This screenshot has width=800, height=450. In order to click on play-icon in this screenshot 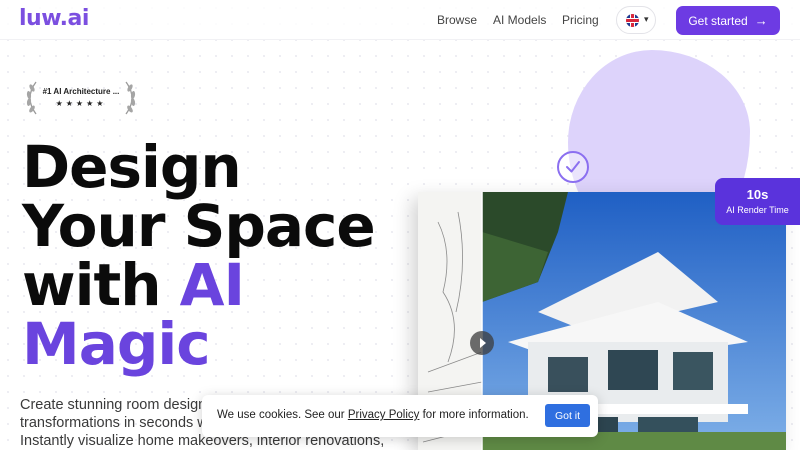, I will do `click(483, 343)`.